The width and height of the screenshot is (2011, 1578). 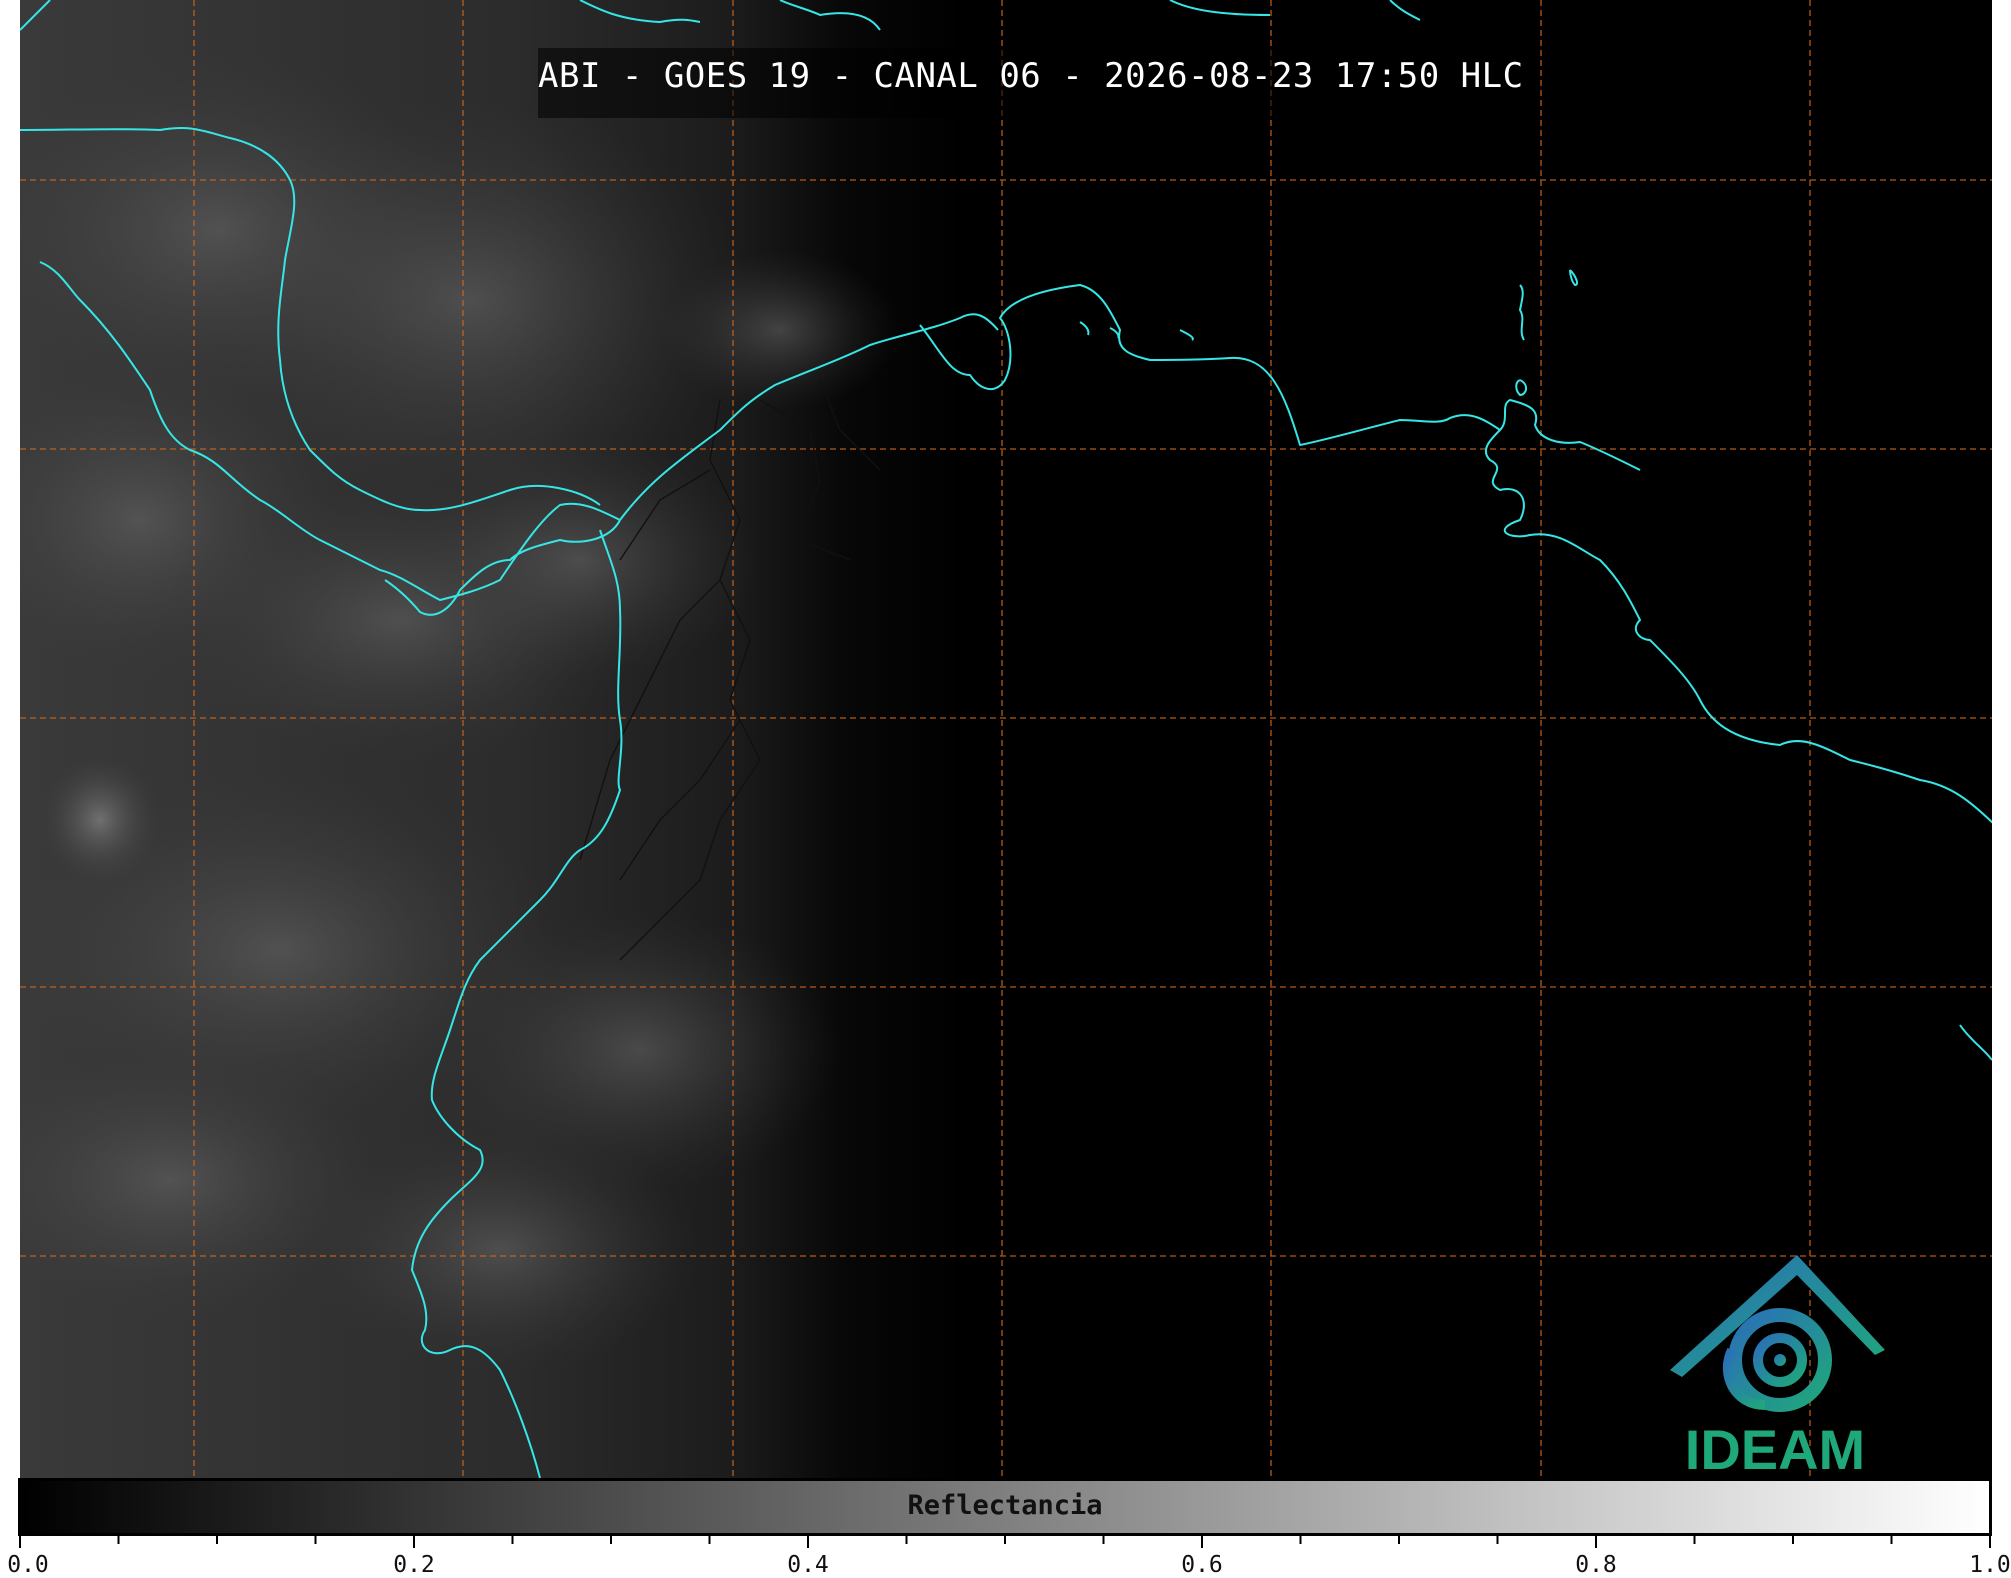 What do you see at coordinates (1005, 1542) in the screenshot?
I see `colorbar-ticks` at bounding box center [1005, 1542].